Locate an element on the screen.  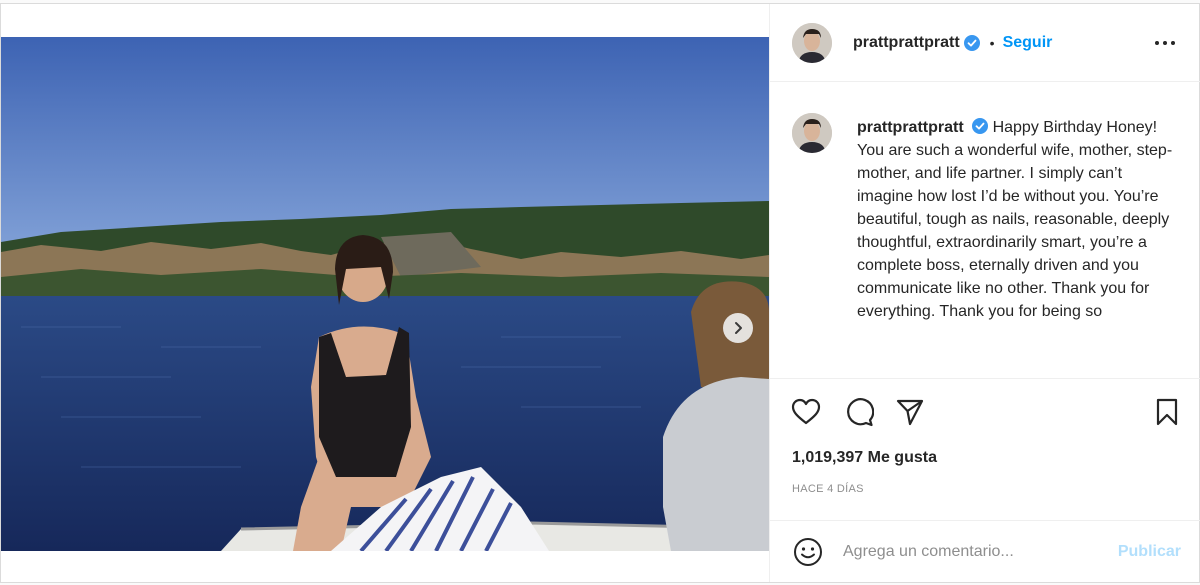
paper-plane-icon is located at coordinates (910, 412).